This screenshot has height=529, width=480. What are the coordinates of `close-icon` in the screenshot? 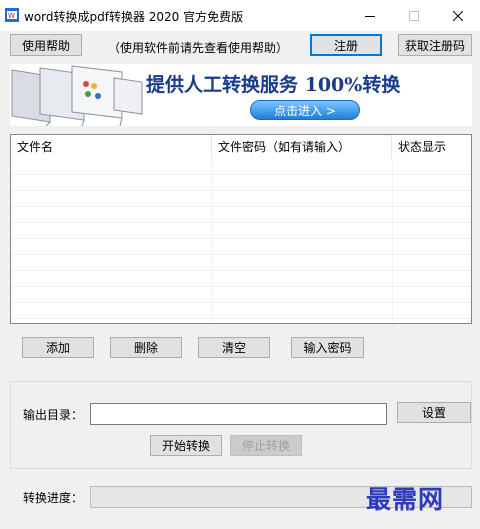 It's located at (458, 15).